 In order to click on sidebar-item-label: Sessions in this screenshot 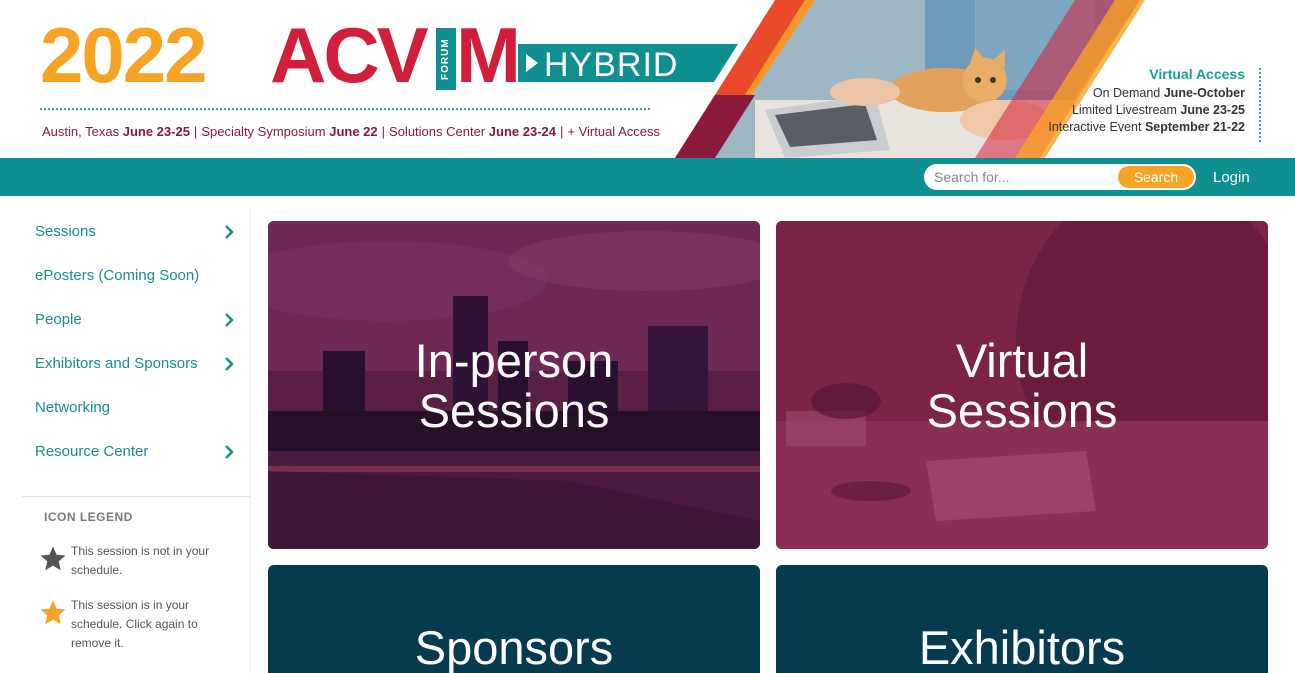, I will do `click(65, 231)`.